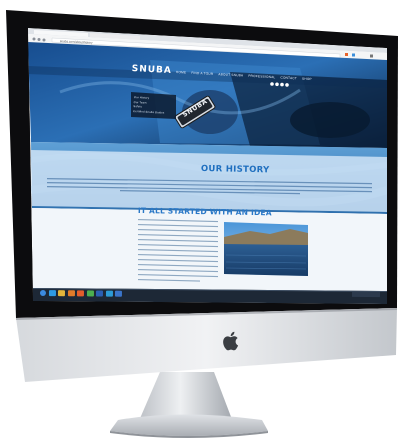  I want to click on nav-item-home: HOME, so click(181, 72).